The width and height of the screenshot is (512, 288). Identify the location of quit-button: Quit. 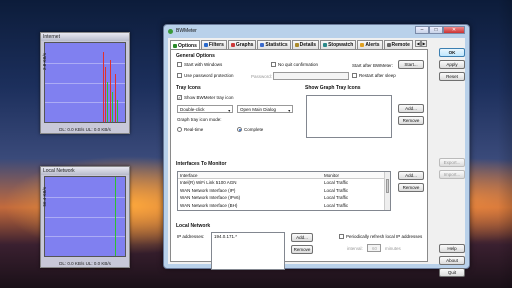
(452, 272).